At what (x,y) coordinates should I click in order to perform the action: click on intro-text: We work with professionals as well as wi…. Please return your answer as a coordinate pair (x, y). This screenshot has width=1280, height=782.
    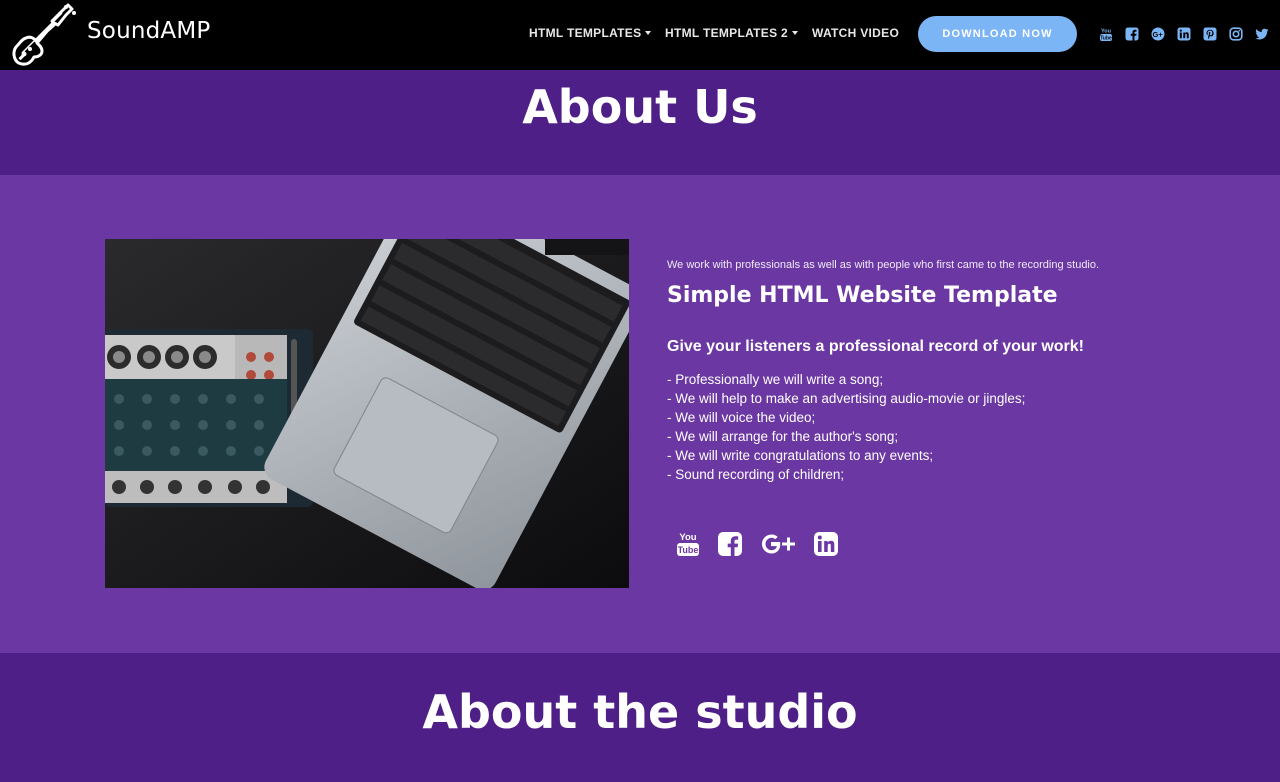
    Looking at the image, I should click on (883, 265).